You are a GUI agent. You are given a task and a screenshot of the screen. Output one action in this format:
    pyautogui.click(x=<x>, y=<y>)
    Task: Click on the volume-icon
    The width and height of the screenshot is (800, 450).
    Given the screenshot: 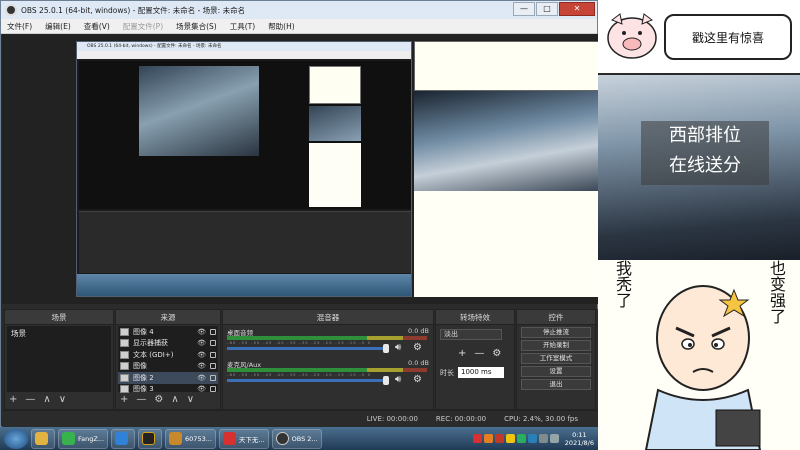 What is the action you would take?
    pyautogui.click(x=554, y=438)
    